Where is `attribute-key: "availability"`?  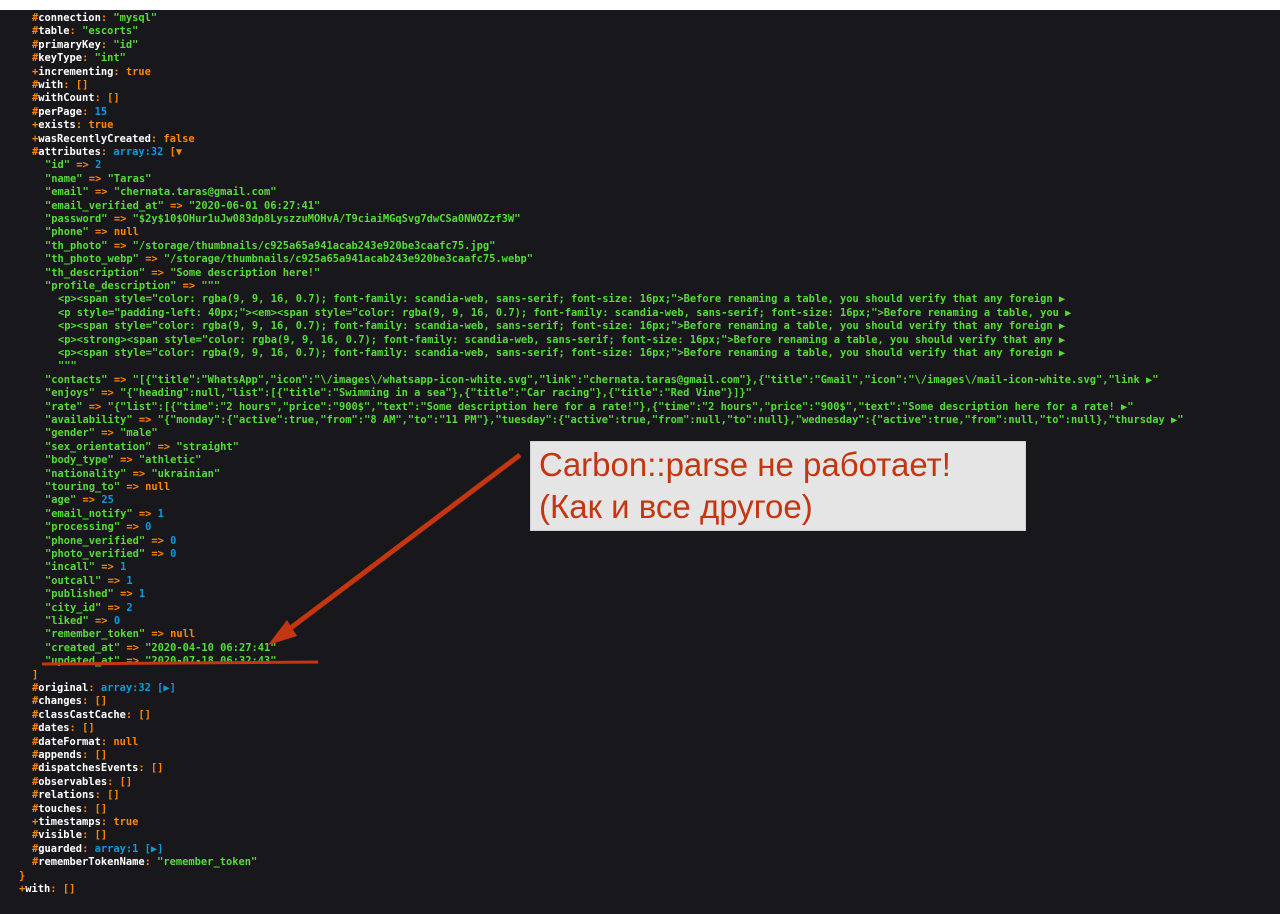
attribute-key: "availability" is located at coordinates (89, 420).